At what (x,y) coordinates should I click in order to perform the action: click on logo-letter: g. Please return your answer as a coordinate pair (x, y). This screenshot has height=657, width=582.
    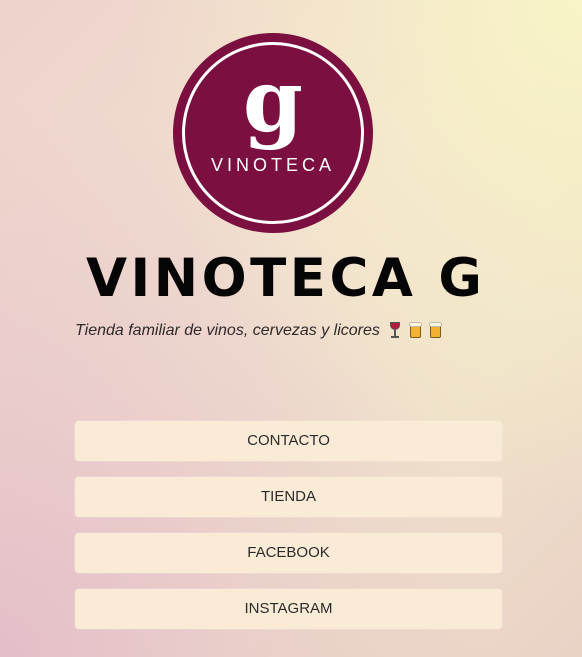
    Looking at the image, I should click on (273, 101).